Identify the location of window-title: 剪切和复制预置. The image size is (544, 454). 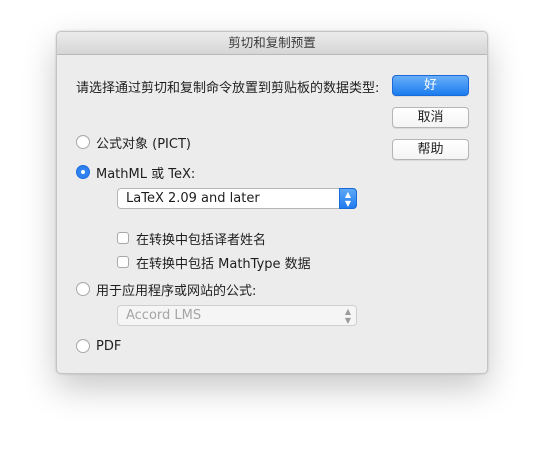
(272, 43).